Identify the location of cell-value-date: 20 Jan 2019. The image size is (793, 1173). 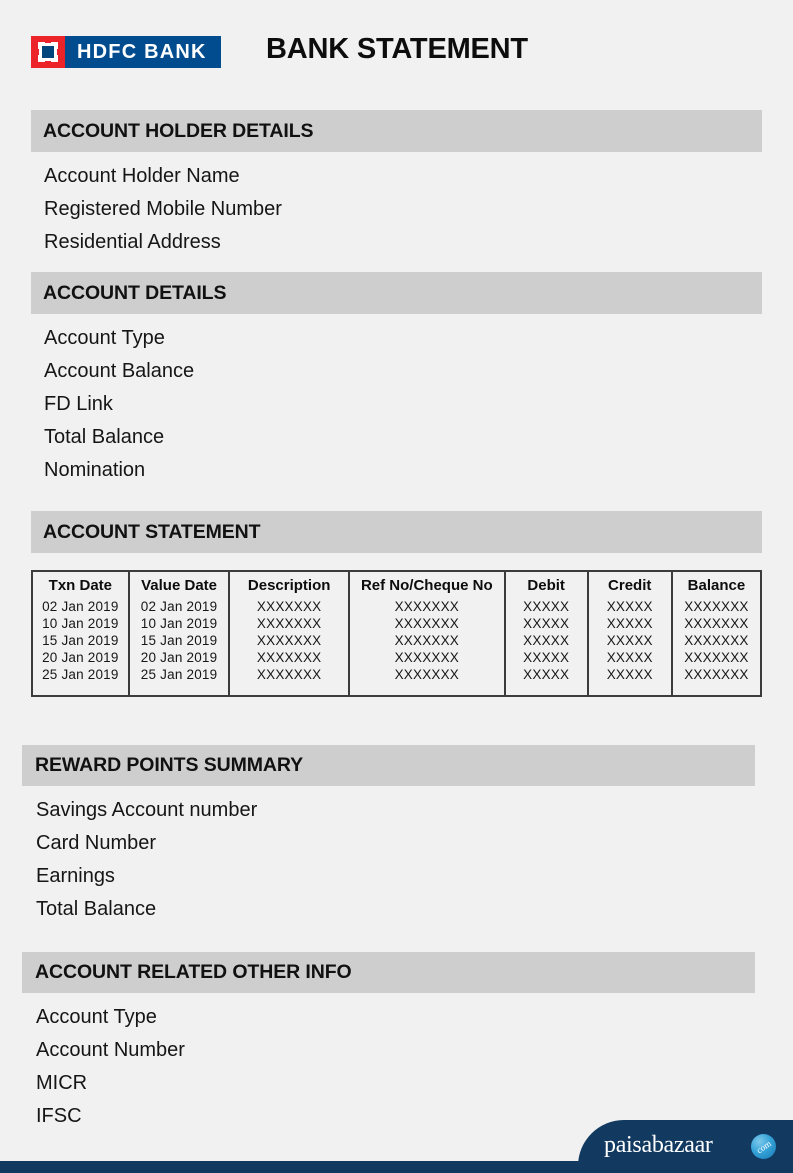
(179, 657).